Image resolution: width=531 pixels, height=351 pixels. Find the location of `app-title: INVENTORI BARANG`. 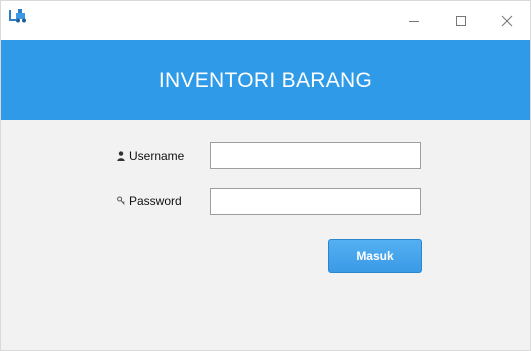

app-title: INVENTORI BARANG is located at coordinates (265, 80).